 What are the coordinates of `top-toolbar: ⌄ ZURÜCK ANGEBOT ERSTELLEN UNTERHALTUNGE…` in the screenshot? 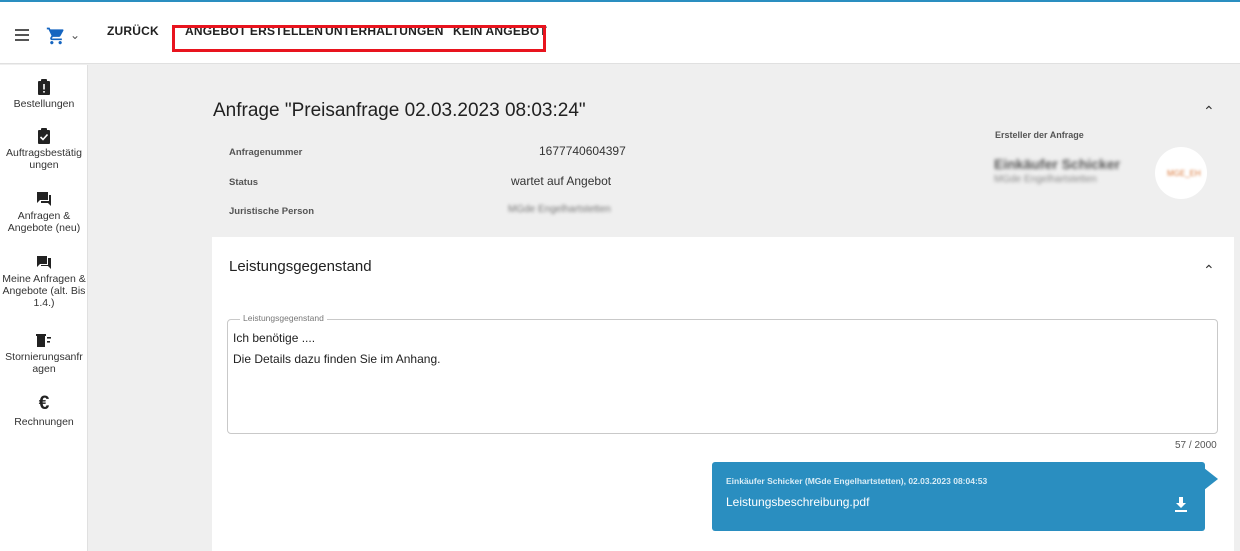 It's located at (620, 33).